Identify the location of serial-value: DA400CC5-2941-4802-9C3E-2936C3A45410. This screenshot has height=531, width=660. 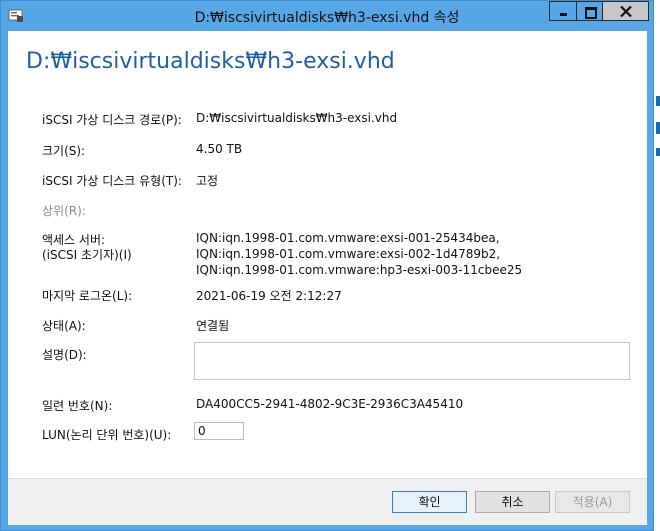
(330, 404).